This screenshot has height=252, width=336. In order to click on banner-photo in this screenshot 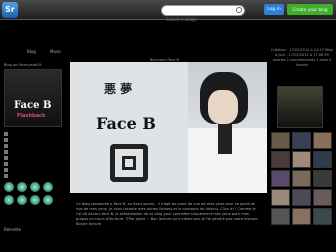, I will do `click(227, 127)`.